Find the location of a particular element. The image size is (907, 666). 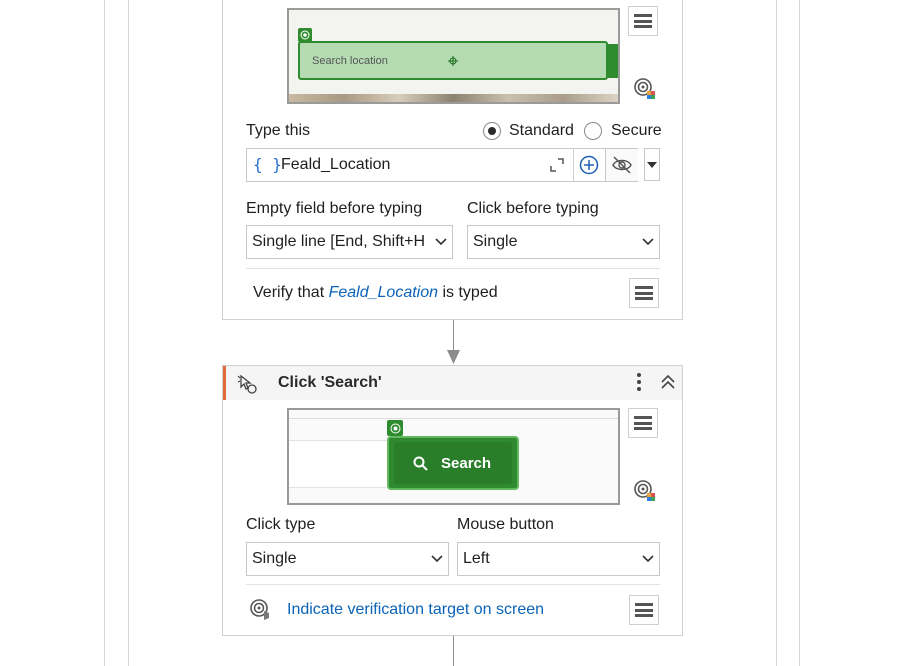

preview-background-strip is located at coordinates (453, 98).